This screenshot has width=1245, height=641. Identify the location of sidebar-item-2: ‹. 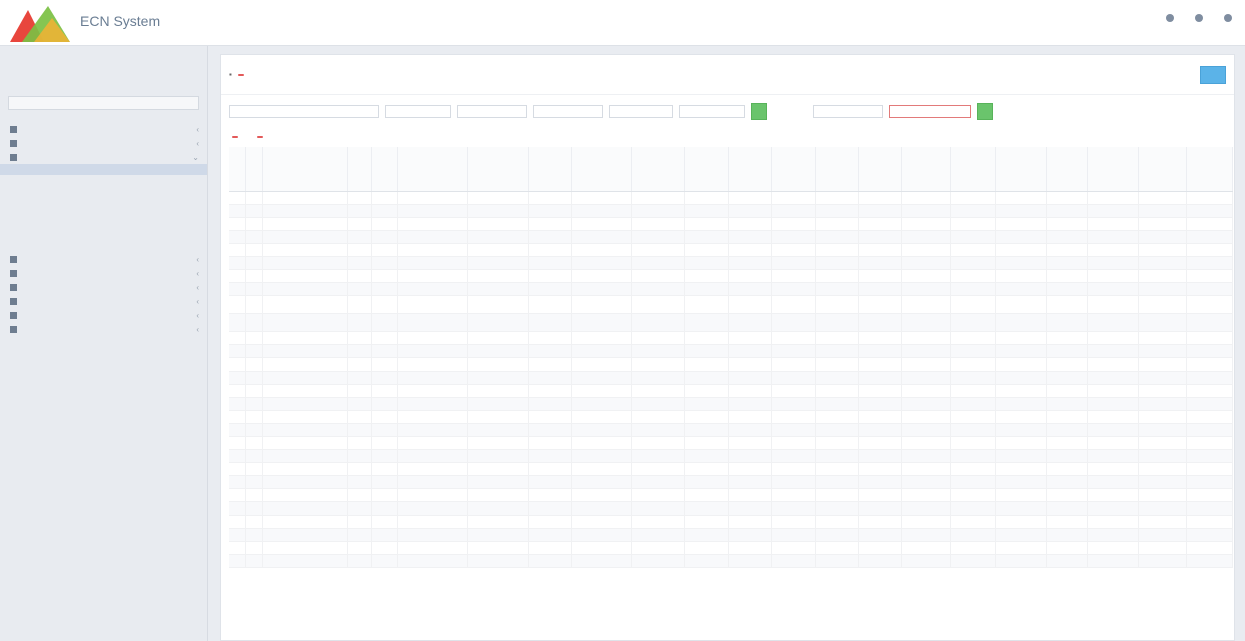
(103, 143).